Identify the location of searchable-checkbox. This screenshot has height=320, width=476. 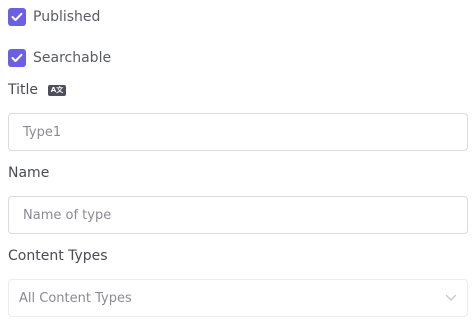
(17, 58).